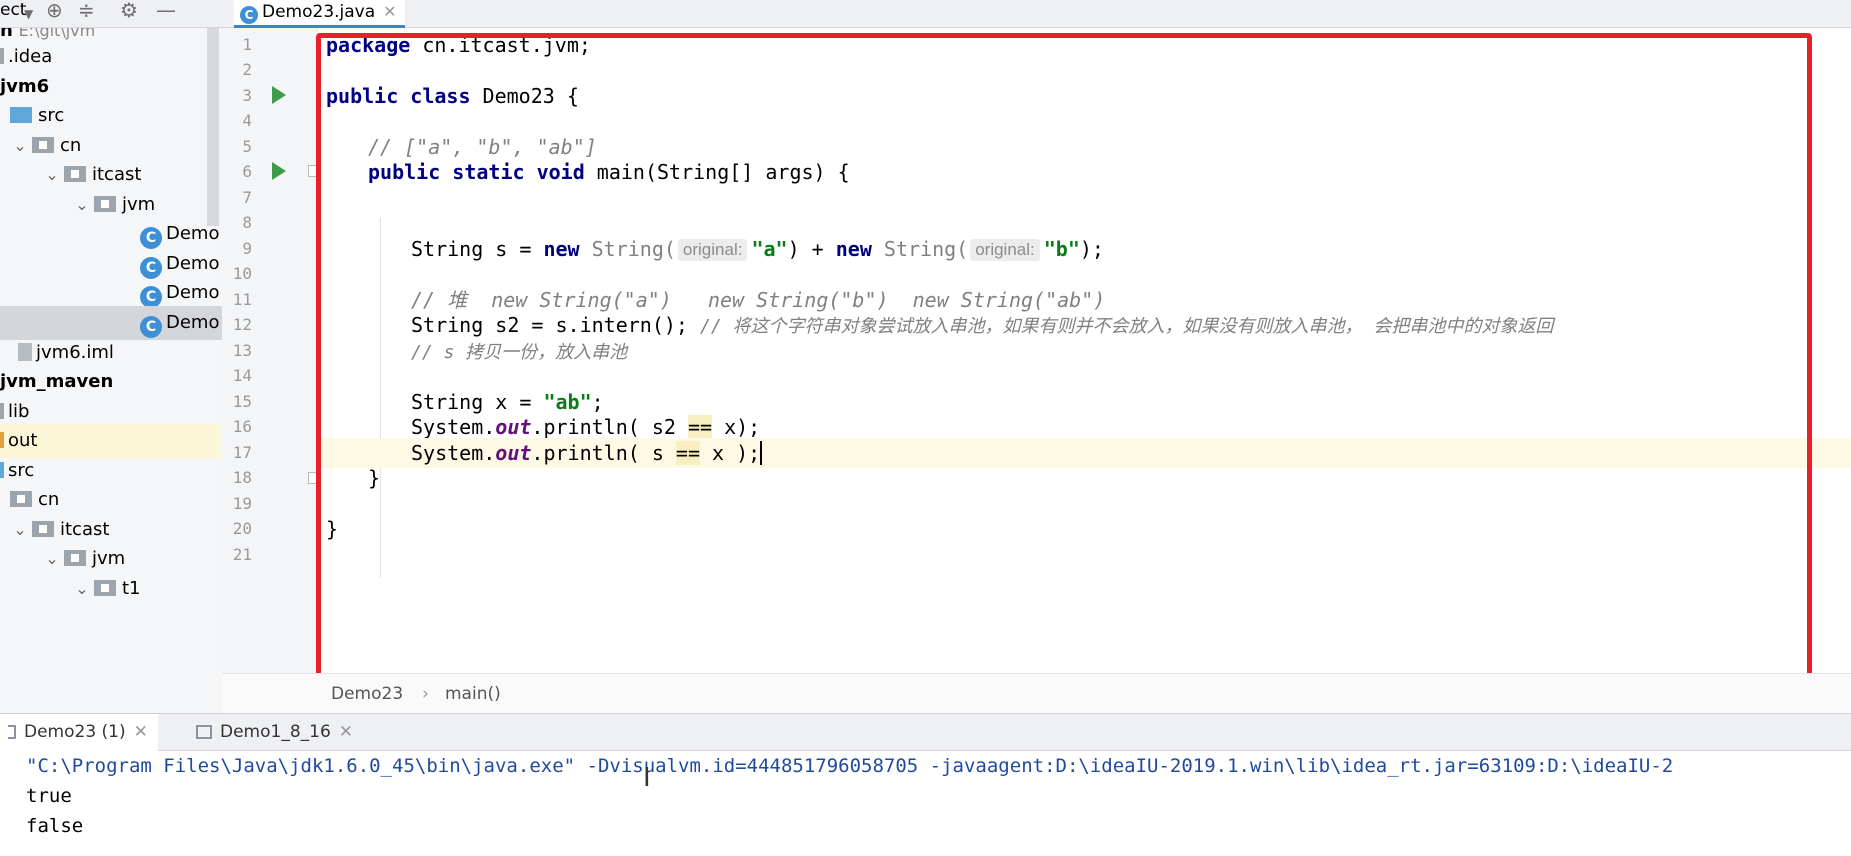 Image resolution: width=1851 pixels, height=856 pixels. What do you see at coordinates (111, 14) in the screenshot?
I see `project-toolbar: ect ▼ ⊕ ≑ ⚙ —` at bounding box center [111, 14].